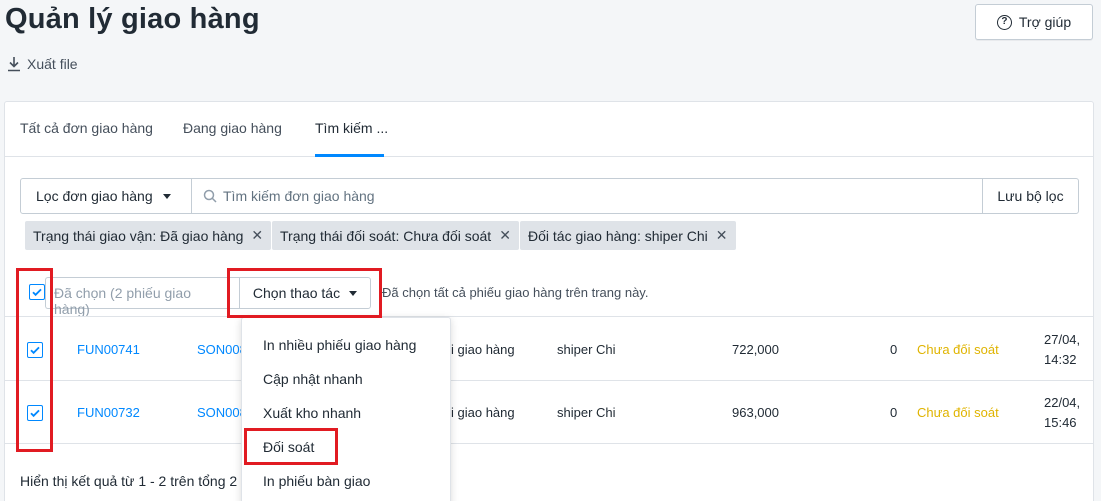 This screenshot has height=501, width=1101. Describe the element at coordinates (1045, 22) in the screenshot. I see `help-label: Trợ giúp` at that location.